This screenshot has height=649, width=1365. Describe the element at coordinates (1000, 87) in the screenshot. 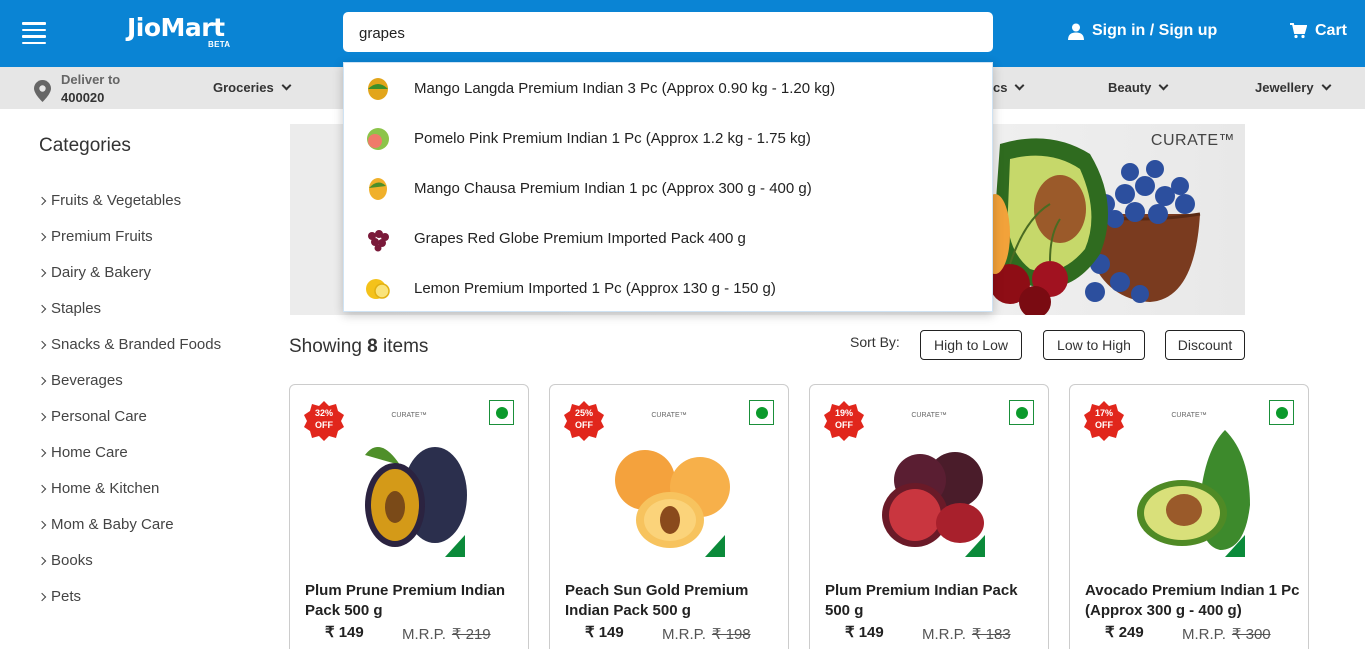

I see `nav-item-label: cs` at that location.